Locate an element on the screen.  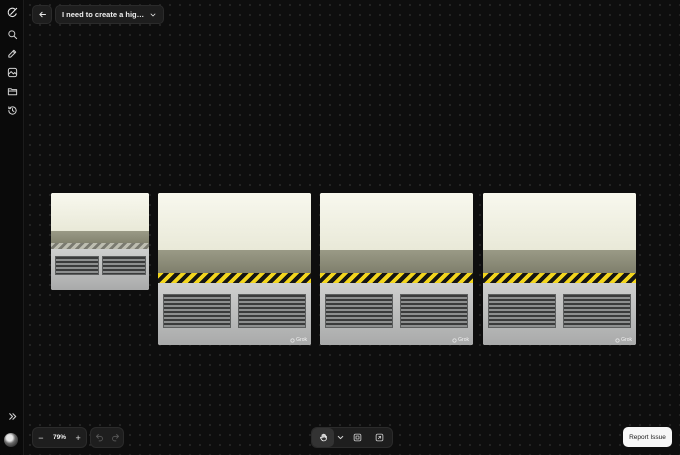
canvas-tools is located at coordinates (352, 437).